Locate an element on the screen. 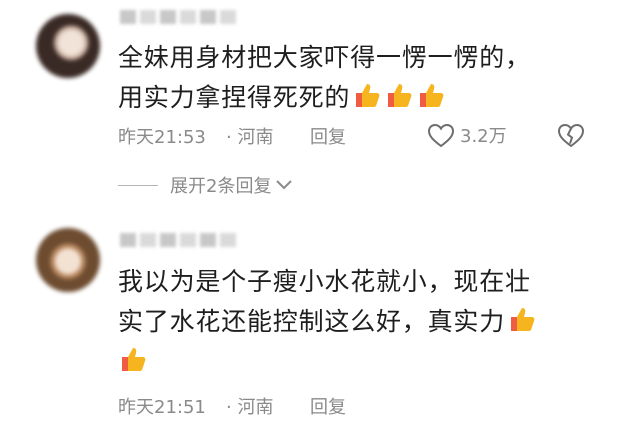  dislike-button is located at coordinates (571, 137).